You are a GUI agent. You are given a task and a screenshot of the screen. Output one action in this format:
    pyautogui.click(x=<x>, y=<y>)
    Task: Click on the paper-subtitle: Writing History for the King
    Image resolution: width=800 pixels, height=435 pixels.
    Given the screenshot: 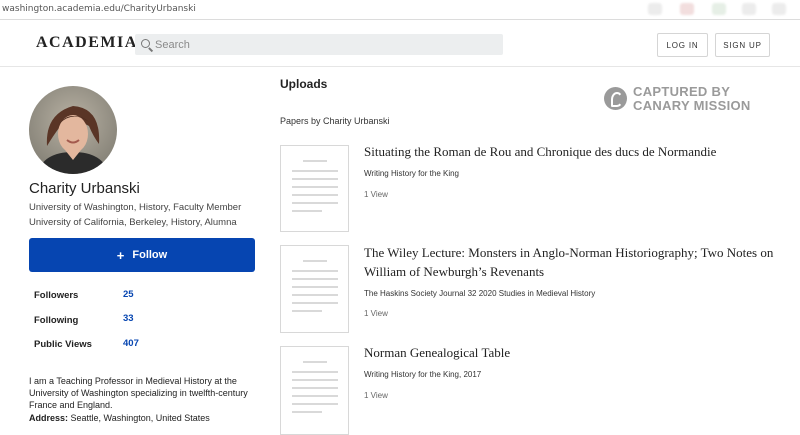 What is the action you would take?
    pyautogui.click(x=411, y=173)
    